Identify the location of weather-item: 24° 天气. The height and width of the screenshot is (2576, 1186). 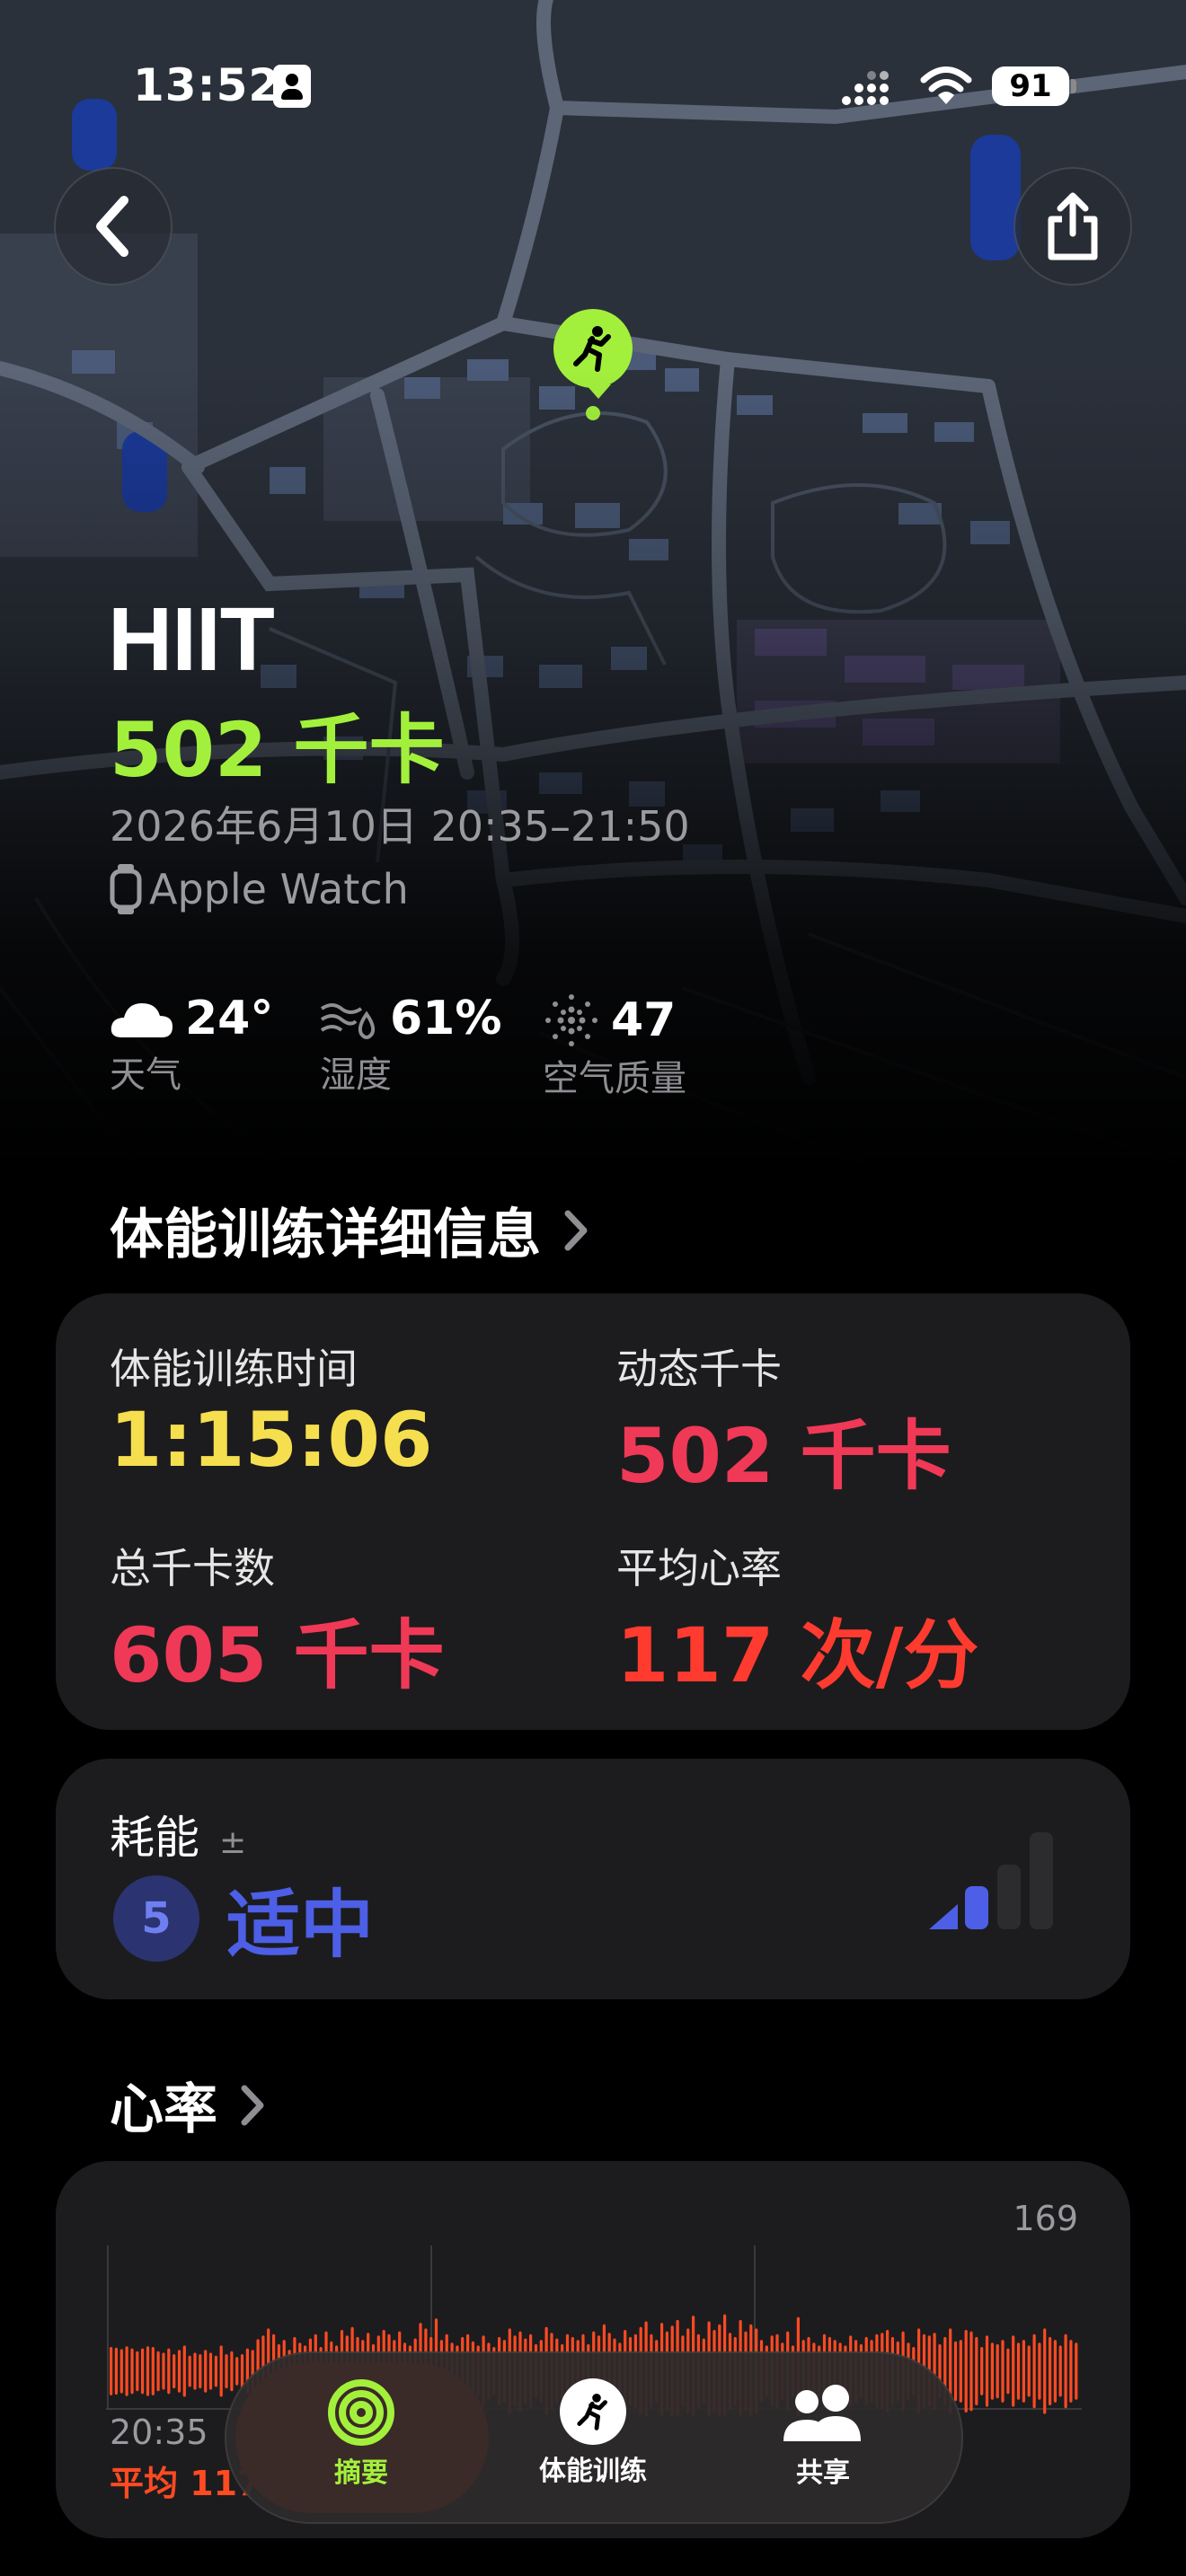
(191, 1045).